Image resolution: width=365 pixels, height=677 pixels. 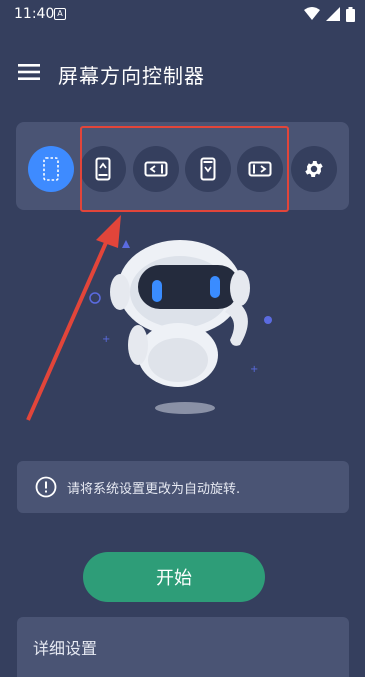 I want to click on info-message: 请将系统设置更改为自动旋转., so click(x=154, y=489).